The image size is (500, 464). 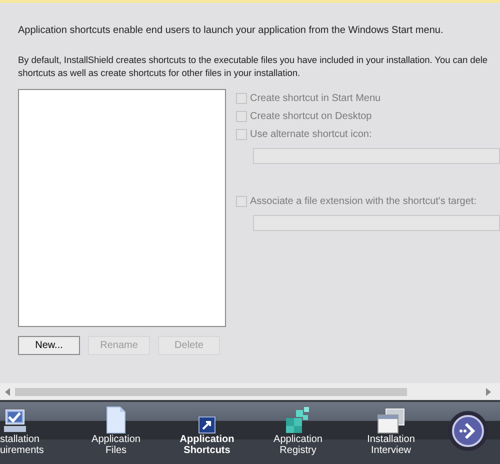 What do you see at coordinates (253, 60) in the screenshot?
I see `description-text: By default, InstallShield creates shortcuts to the executable files you have included in your installation. You can dele` at bounding box center [253, 60].